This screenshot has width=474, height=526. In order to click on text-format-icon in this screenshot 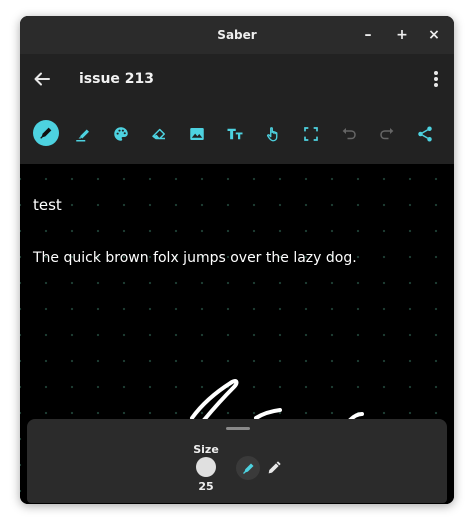, I will do `click(235, 134)`.